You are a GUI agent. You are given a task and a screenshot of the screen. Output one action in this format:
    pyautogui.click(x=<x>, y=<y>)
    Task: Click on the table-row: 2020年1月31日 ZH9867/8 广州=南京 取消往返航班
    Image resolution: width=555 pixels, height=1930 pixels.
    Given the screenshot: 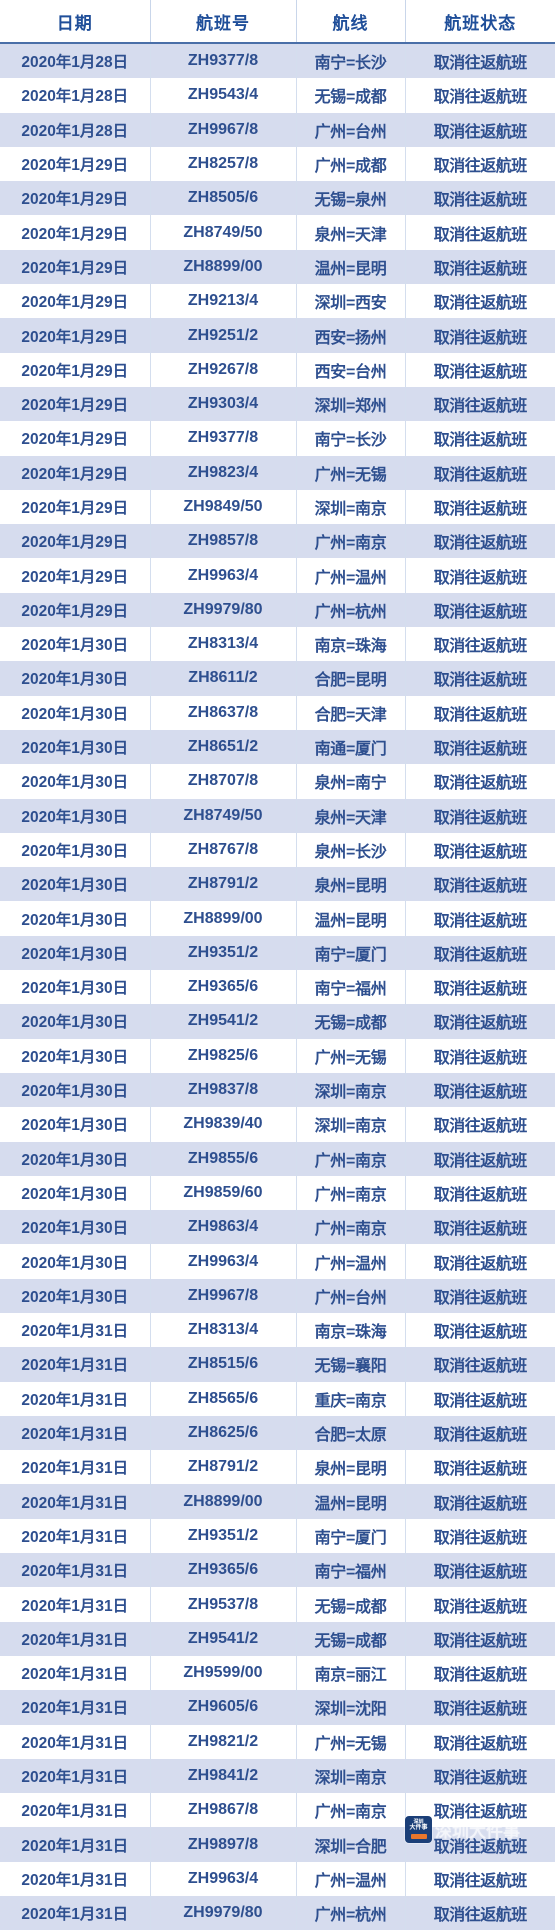 What is the action you would take?
    pyautogui.click(x=277, y=1810)
    